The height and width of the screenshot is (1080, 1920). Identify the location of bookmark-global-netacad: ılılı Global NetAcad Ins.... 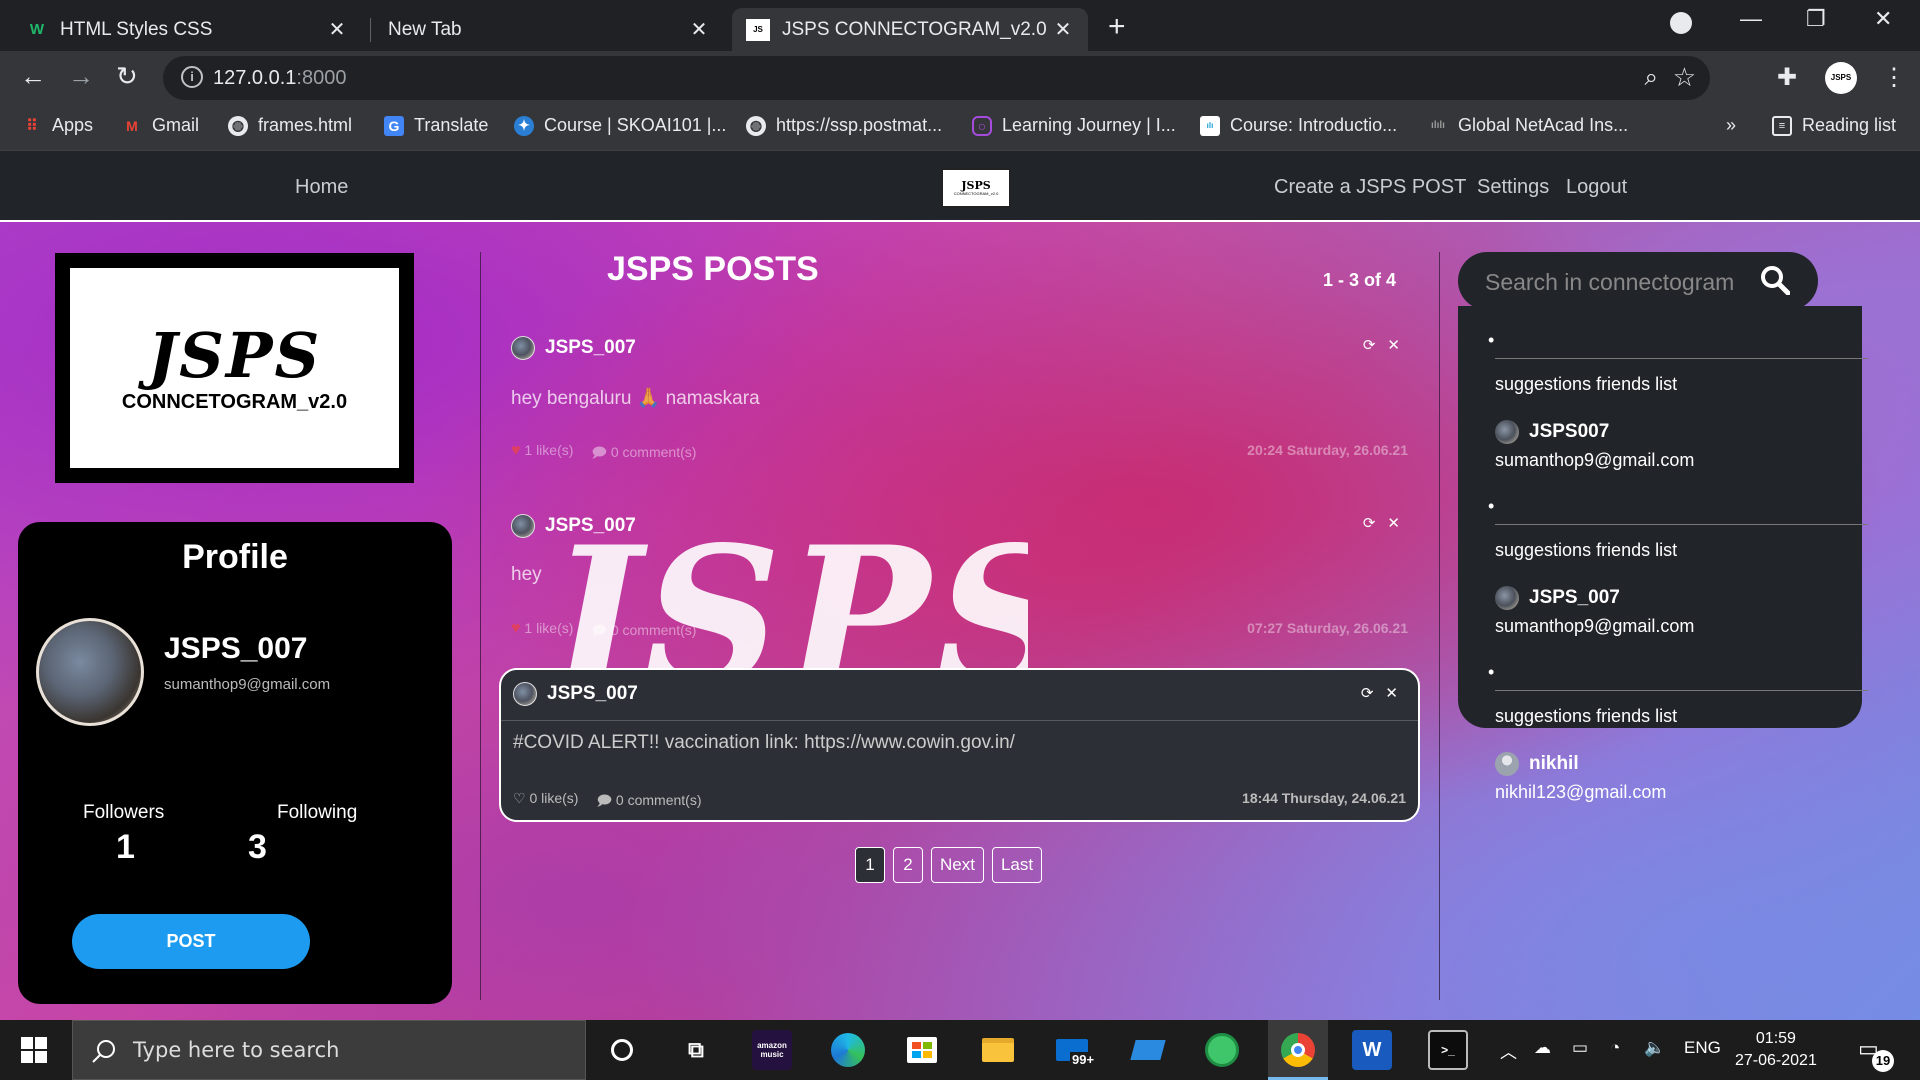
(1528, 125).